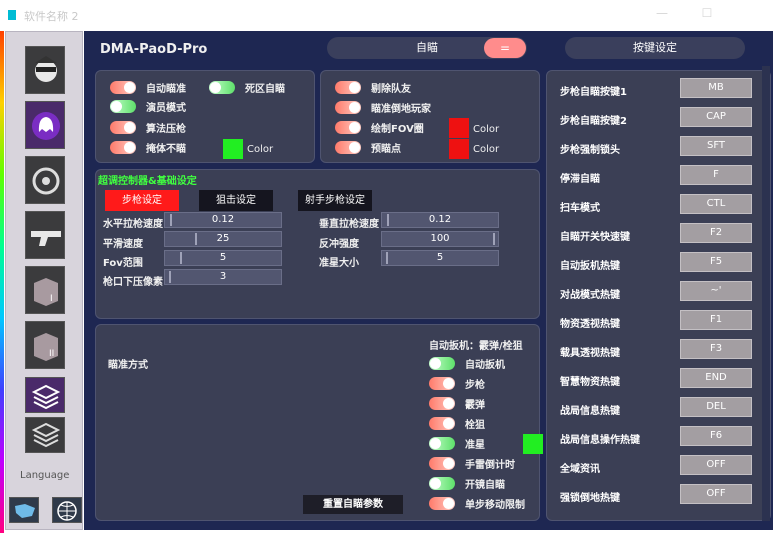  I want to click on toggle-actor-mode: 演员模式, so click(148, 106).